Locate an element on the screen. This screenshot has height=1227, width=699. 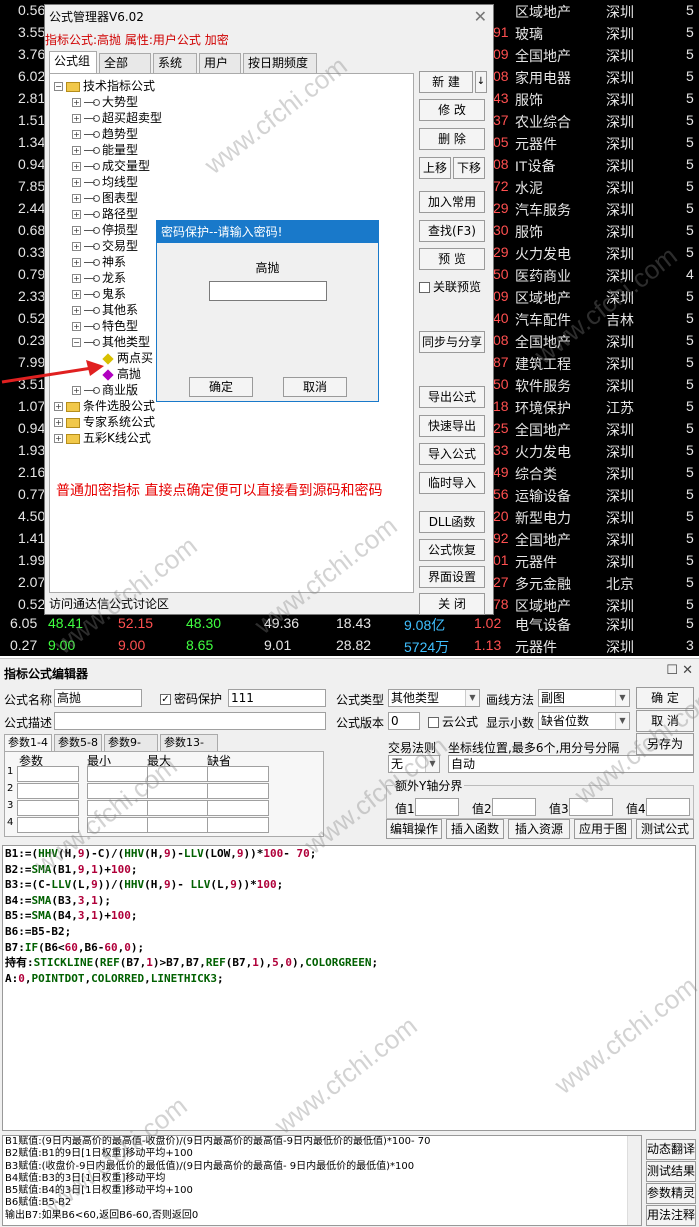
modify-button: 修 改 is located at coordinates (452, 110).